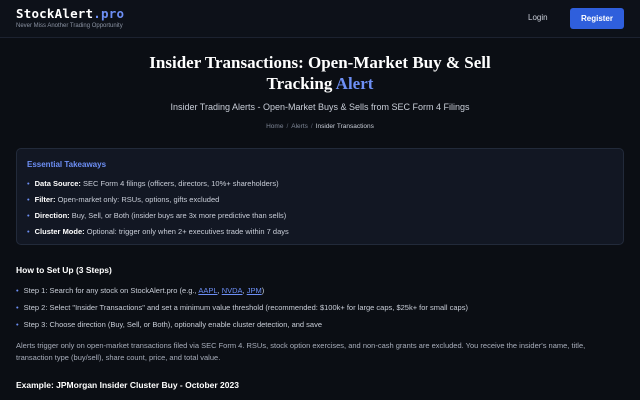 This screenshot has height=400, width=640. I want to click on takeaways-title: Essential Takeaways, so click(67, 164).